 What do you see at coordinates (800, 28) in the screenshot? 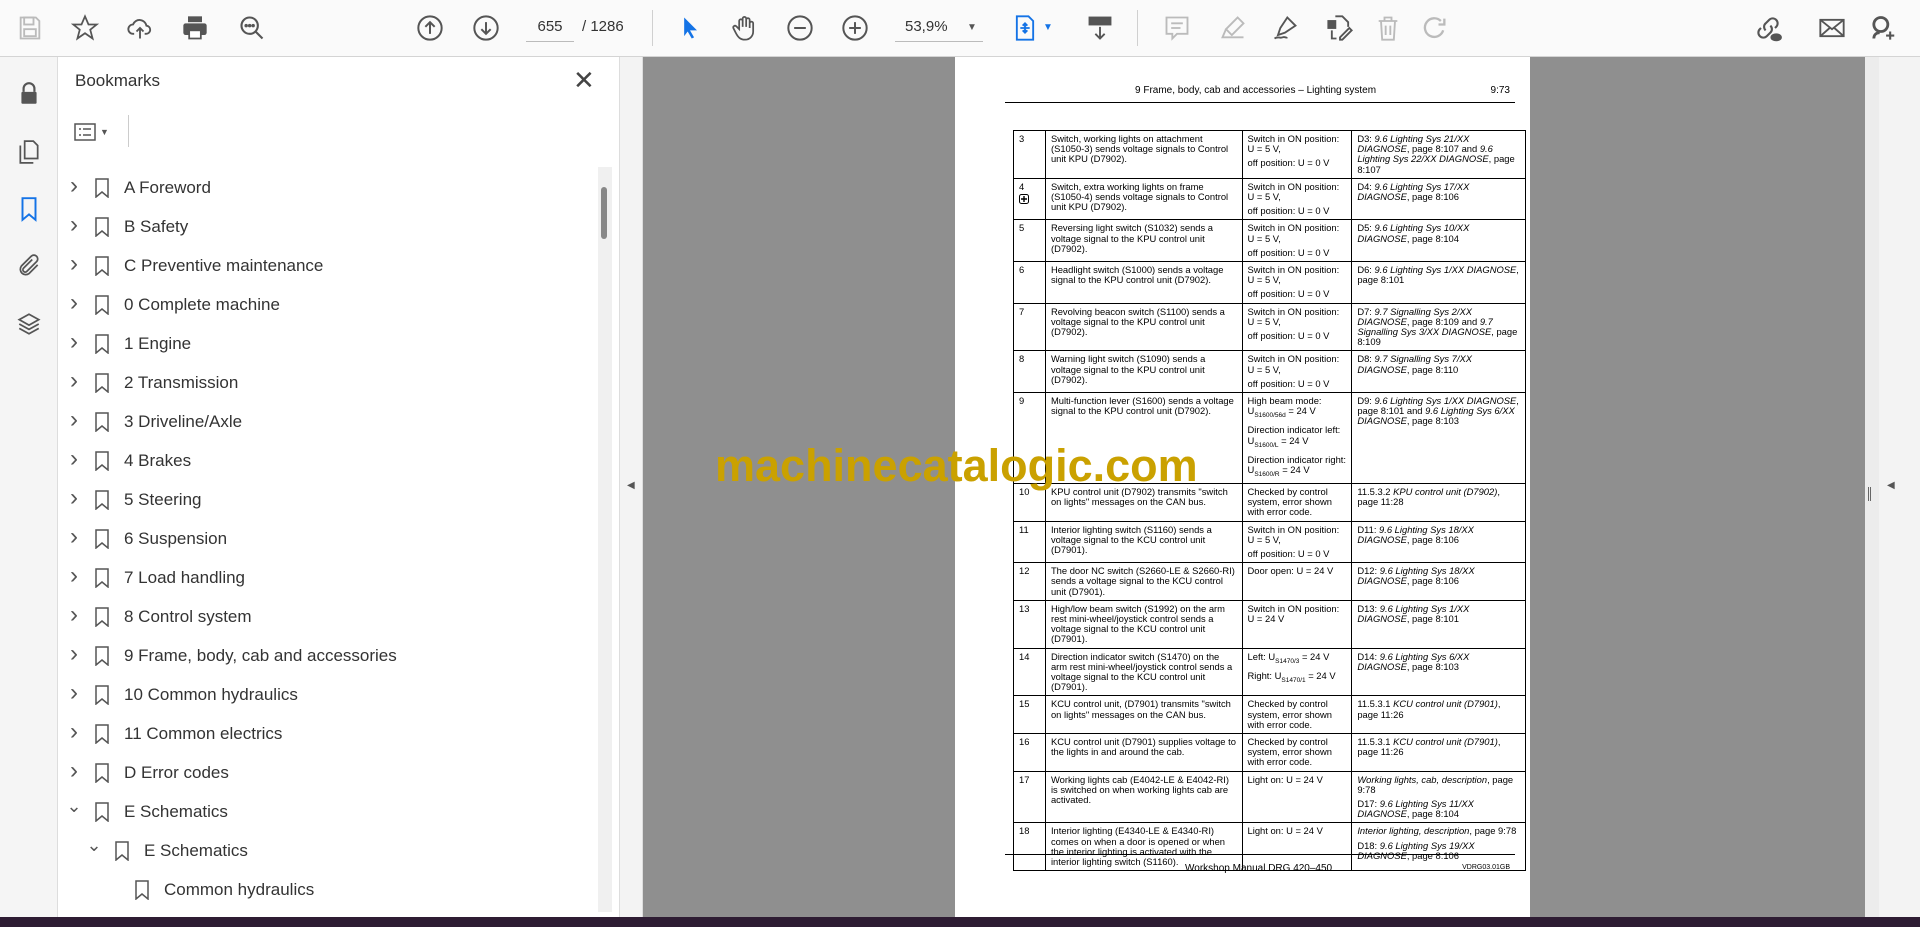
I see `zoom-out-button` at bounding box center [800, 28].